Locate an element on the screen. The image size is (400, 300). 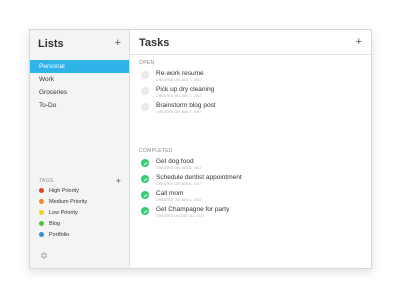
lists-nav: Personal Work Groceries To-Do is located at coordinates (79, 86).